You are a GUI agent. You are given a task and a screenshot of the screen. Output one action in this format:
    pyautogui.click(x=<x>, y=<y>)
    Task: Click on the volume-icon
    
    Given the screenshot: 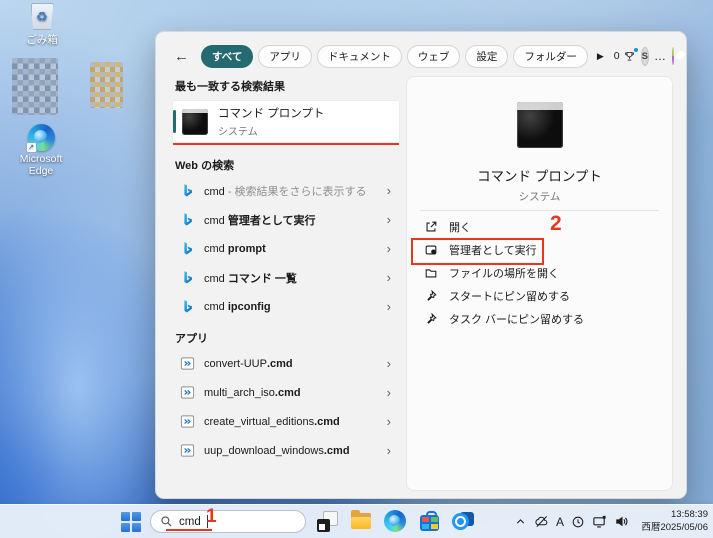 What is the action you would take?
    pyautogui.click(x=621, y=521)
    